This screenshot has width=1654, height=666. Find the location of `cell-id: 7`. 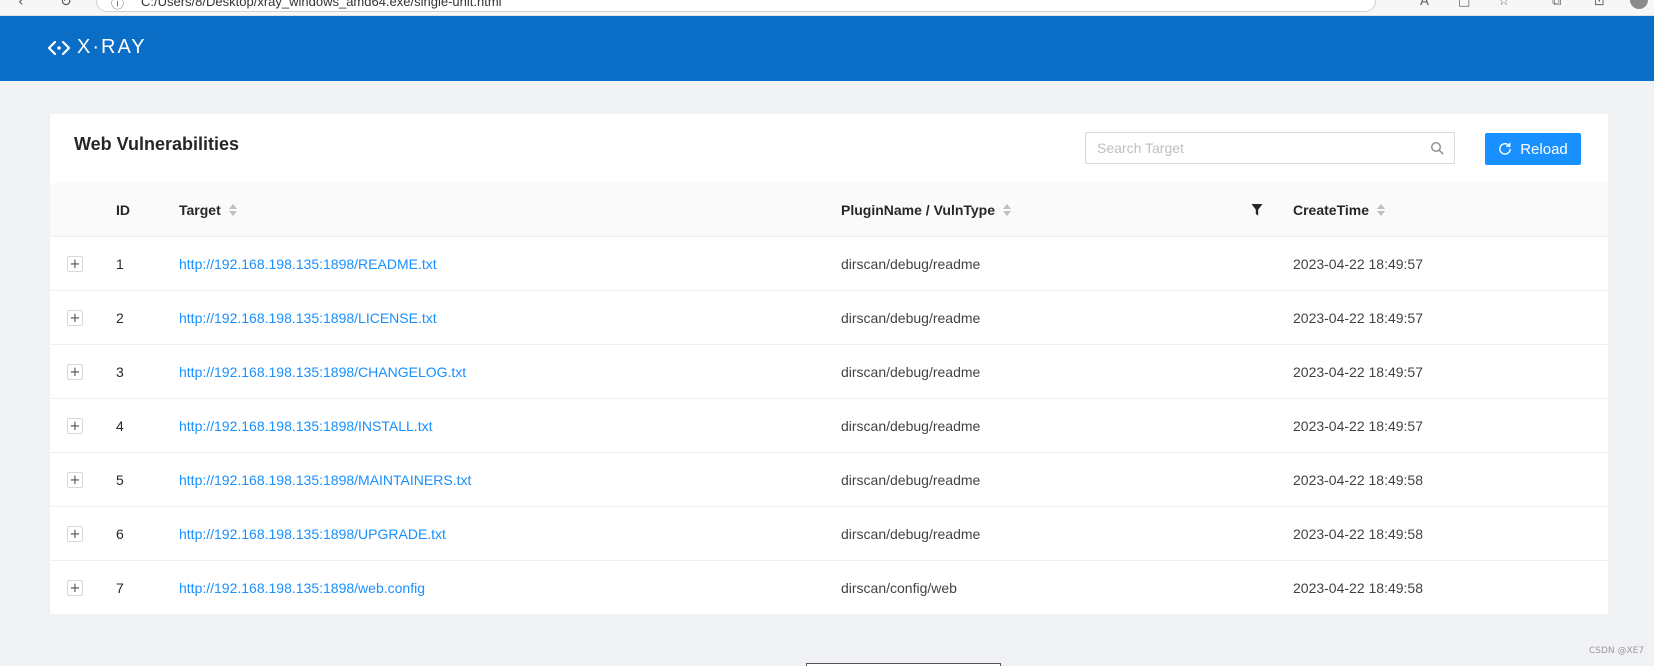

cell-id: 7 is located at coordinates (120, 588).